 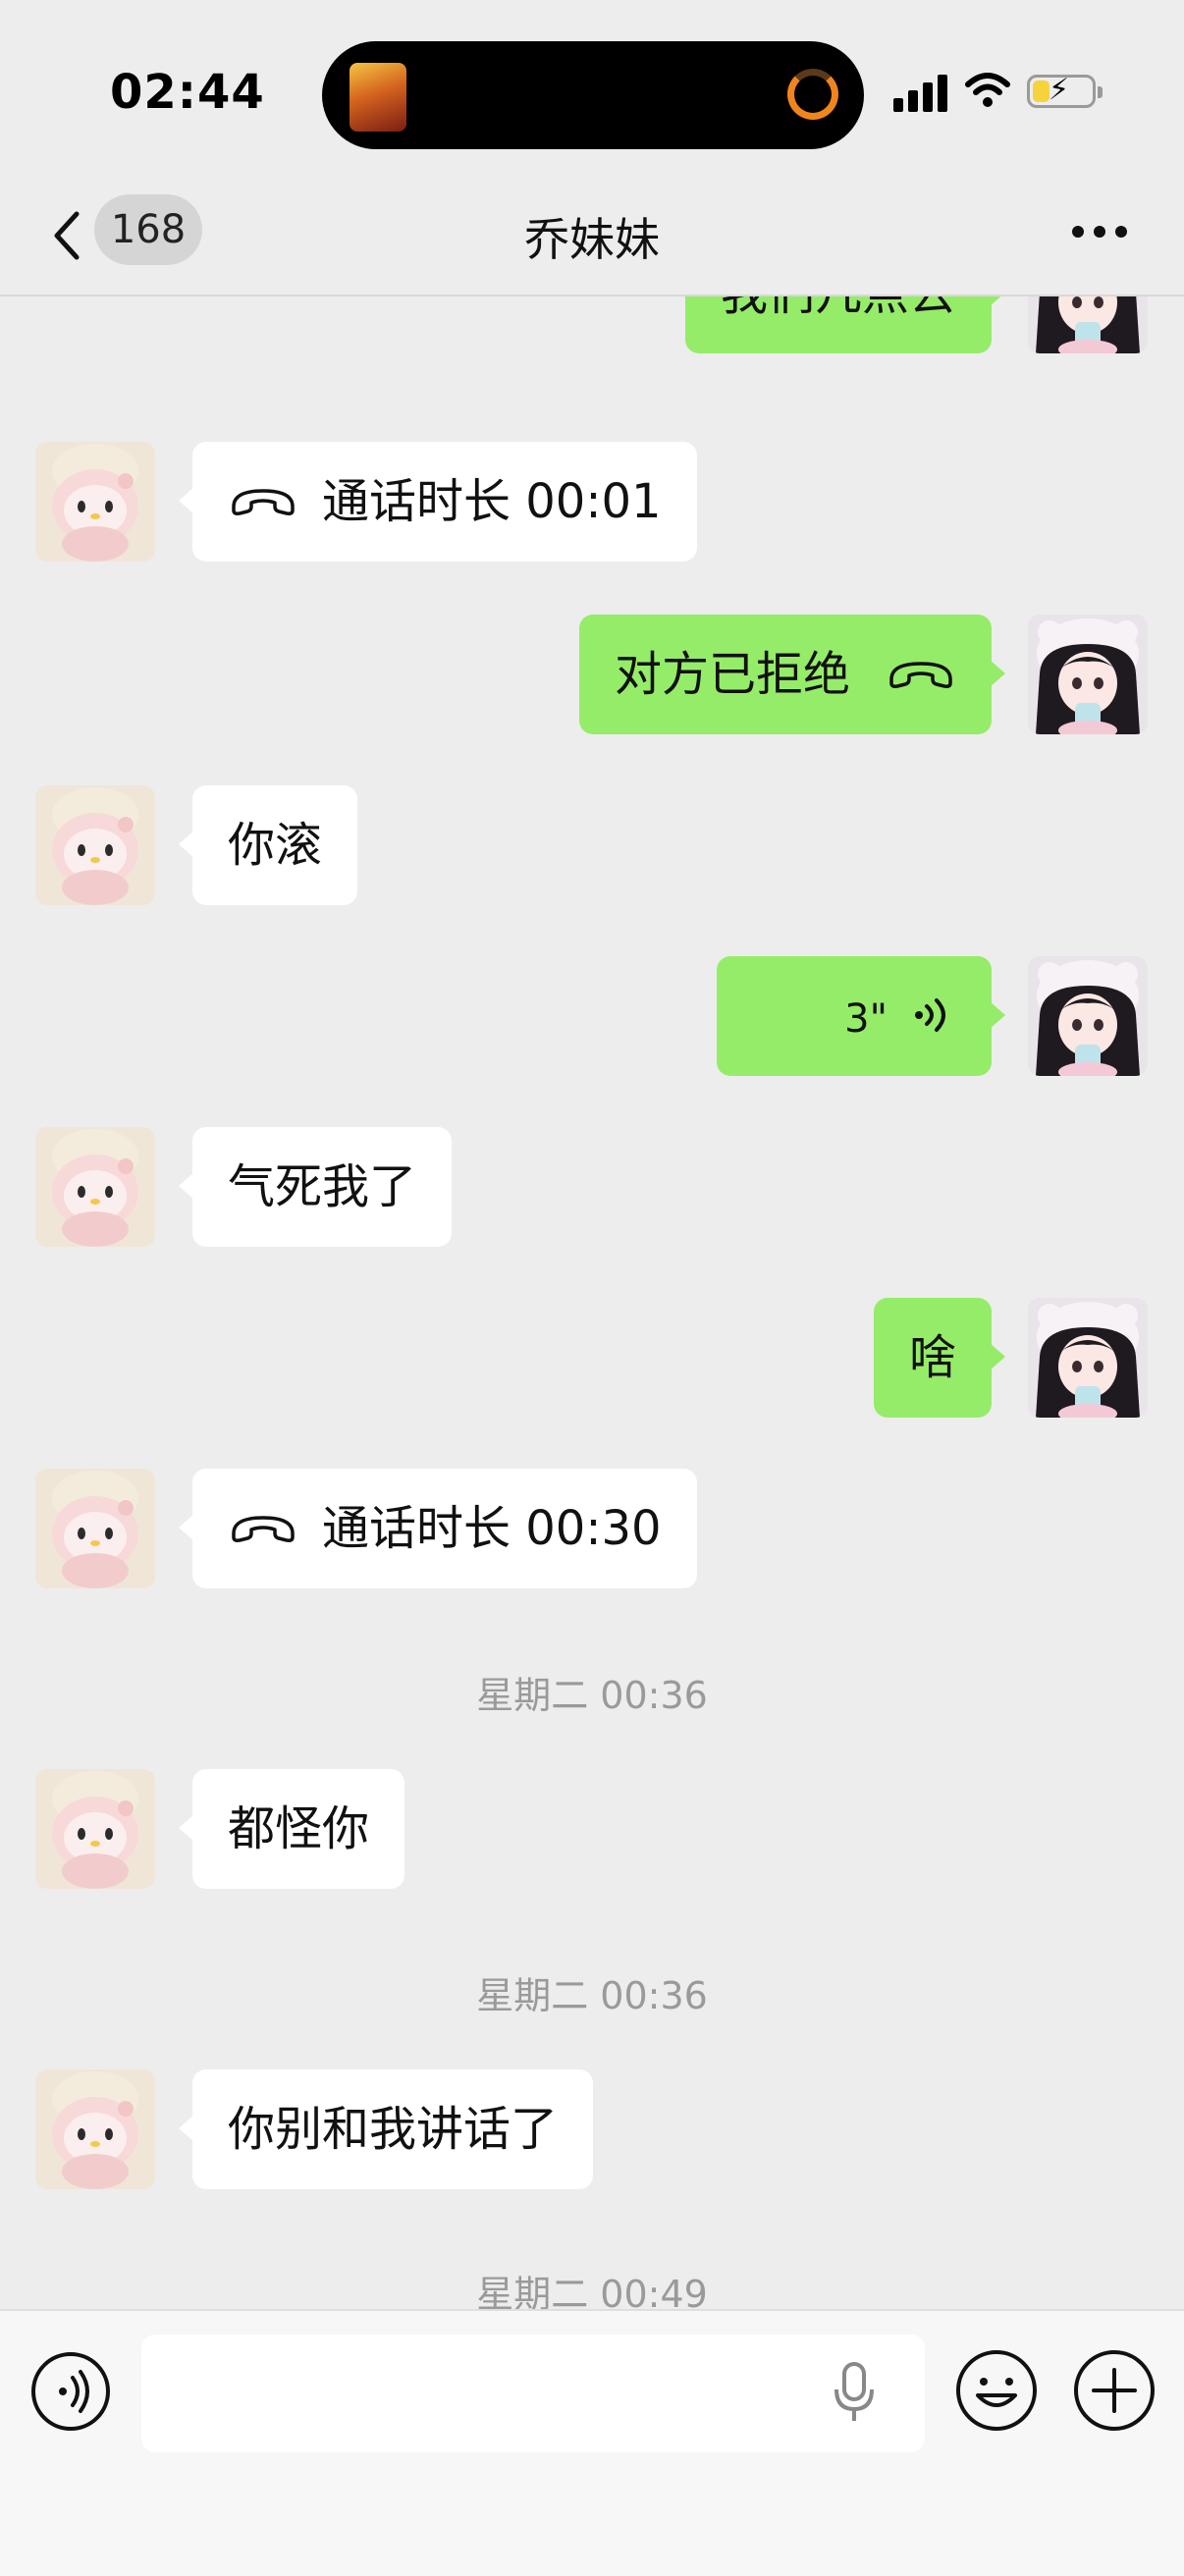 I want to click on incoming-text-bubble: 气死我了, so click(x=315, y=1187).